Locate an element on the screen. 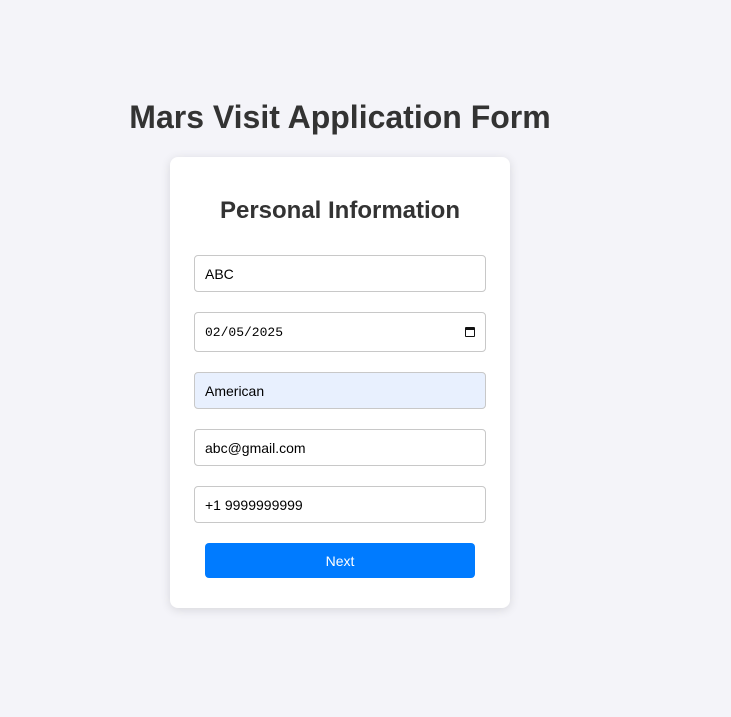 The width and height of the screenshot is (731, 717). next-button-label: Next is located at coordinates (340, 560).